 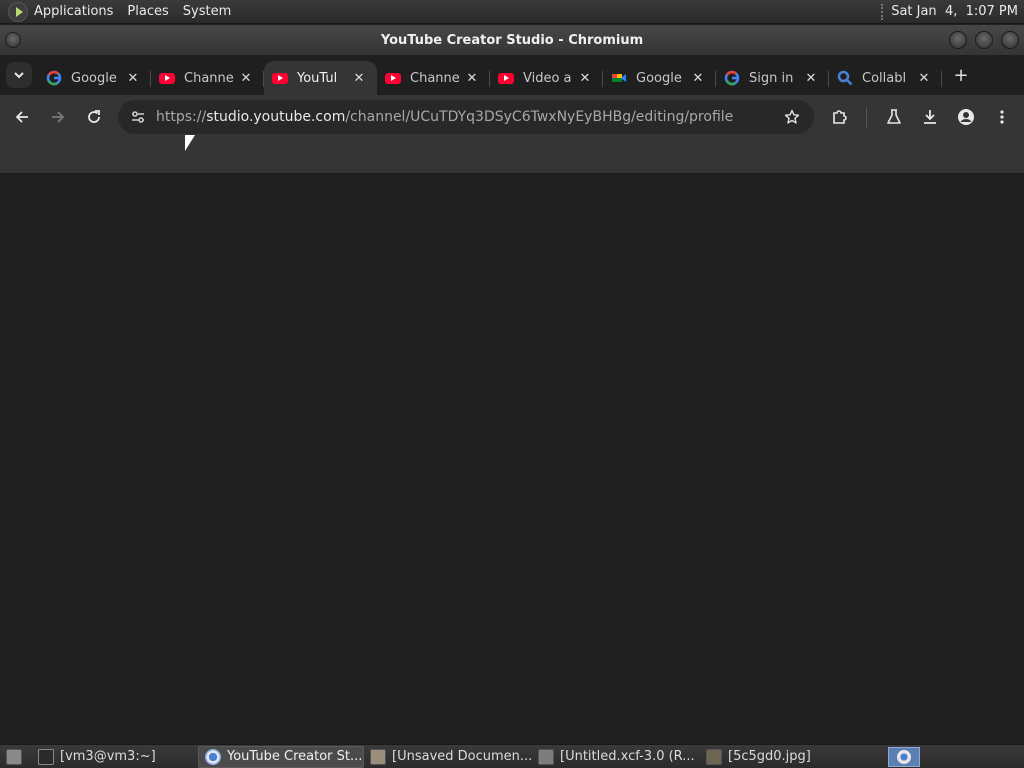 I want to click on desktop-icon, so click(x=14, y=756).